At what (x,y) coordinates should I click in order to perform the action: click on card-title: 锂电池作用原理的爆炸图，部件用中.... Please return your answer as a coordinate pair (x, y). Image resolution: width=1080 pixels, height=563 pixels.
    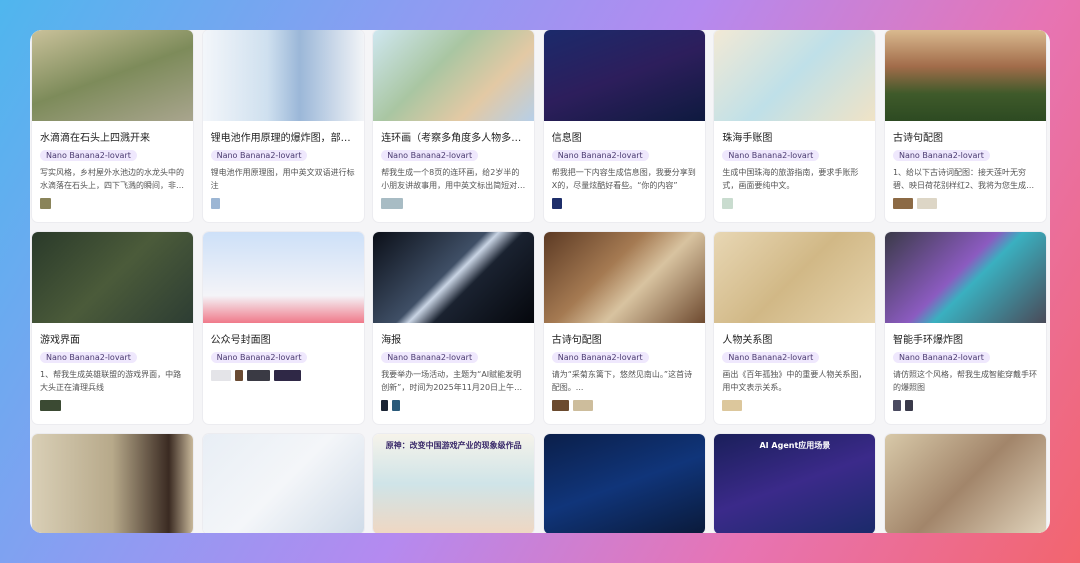
    Looking at the image, I should click on (283, 138).